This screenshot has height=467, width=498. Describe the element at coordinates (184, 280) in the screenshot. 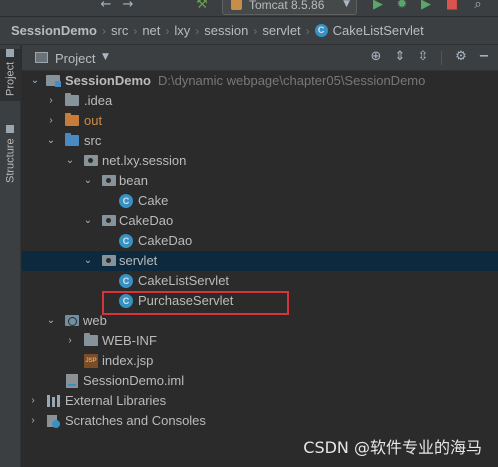

I see `tree-label: CakeListServlet` at that location.